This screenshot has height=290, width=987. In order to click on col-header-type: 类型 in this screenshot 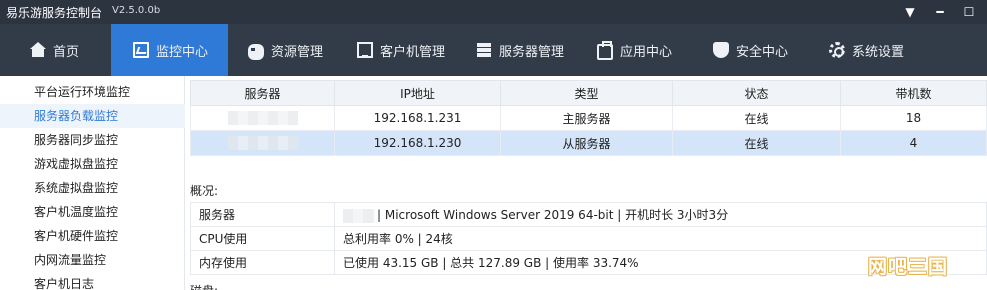, I will do `click(586, 93)`.